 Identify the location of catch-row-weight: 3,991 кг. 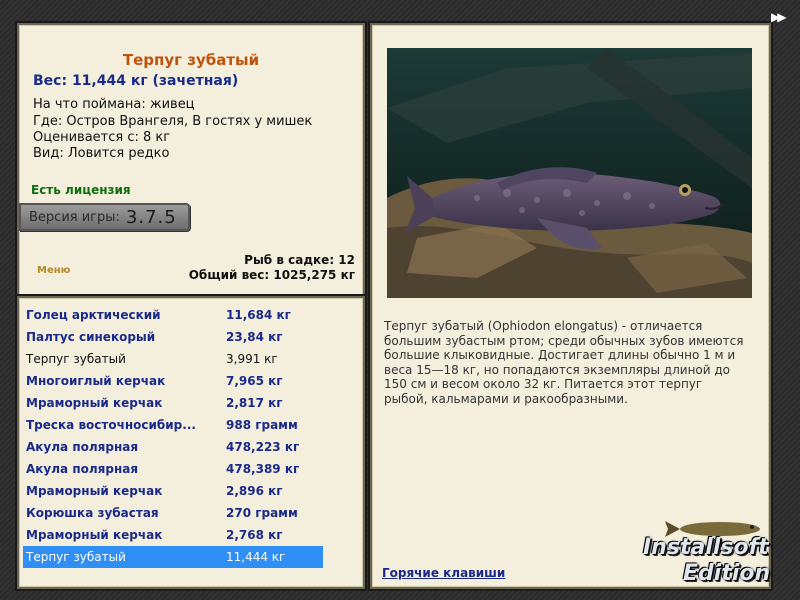
(252, 359).